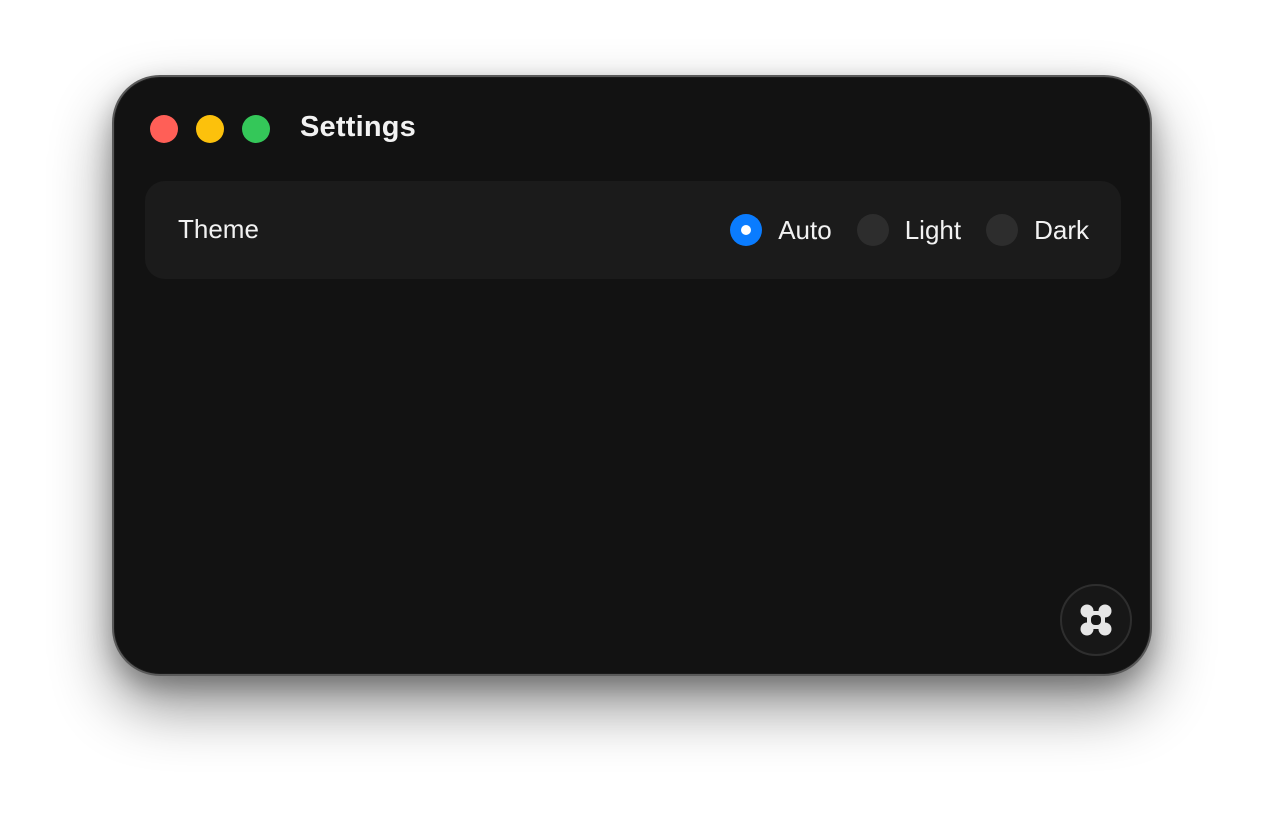  I want to click on zoom-window-button, so click(256, 129).